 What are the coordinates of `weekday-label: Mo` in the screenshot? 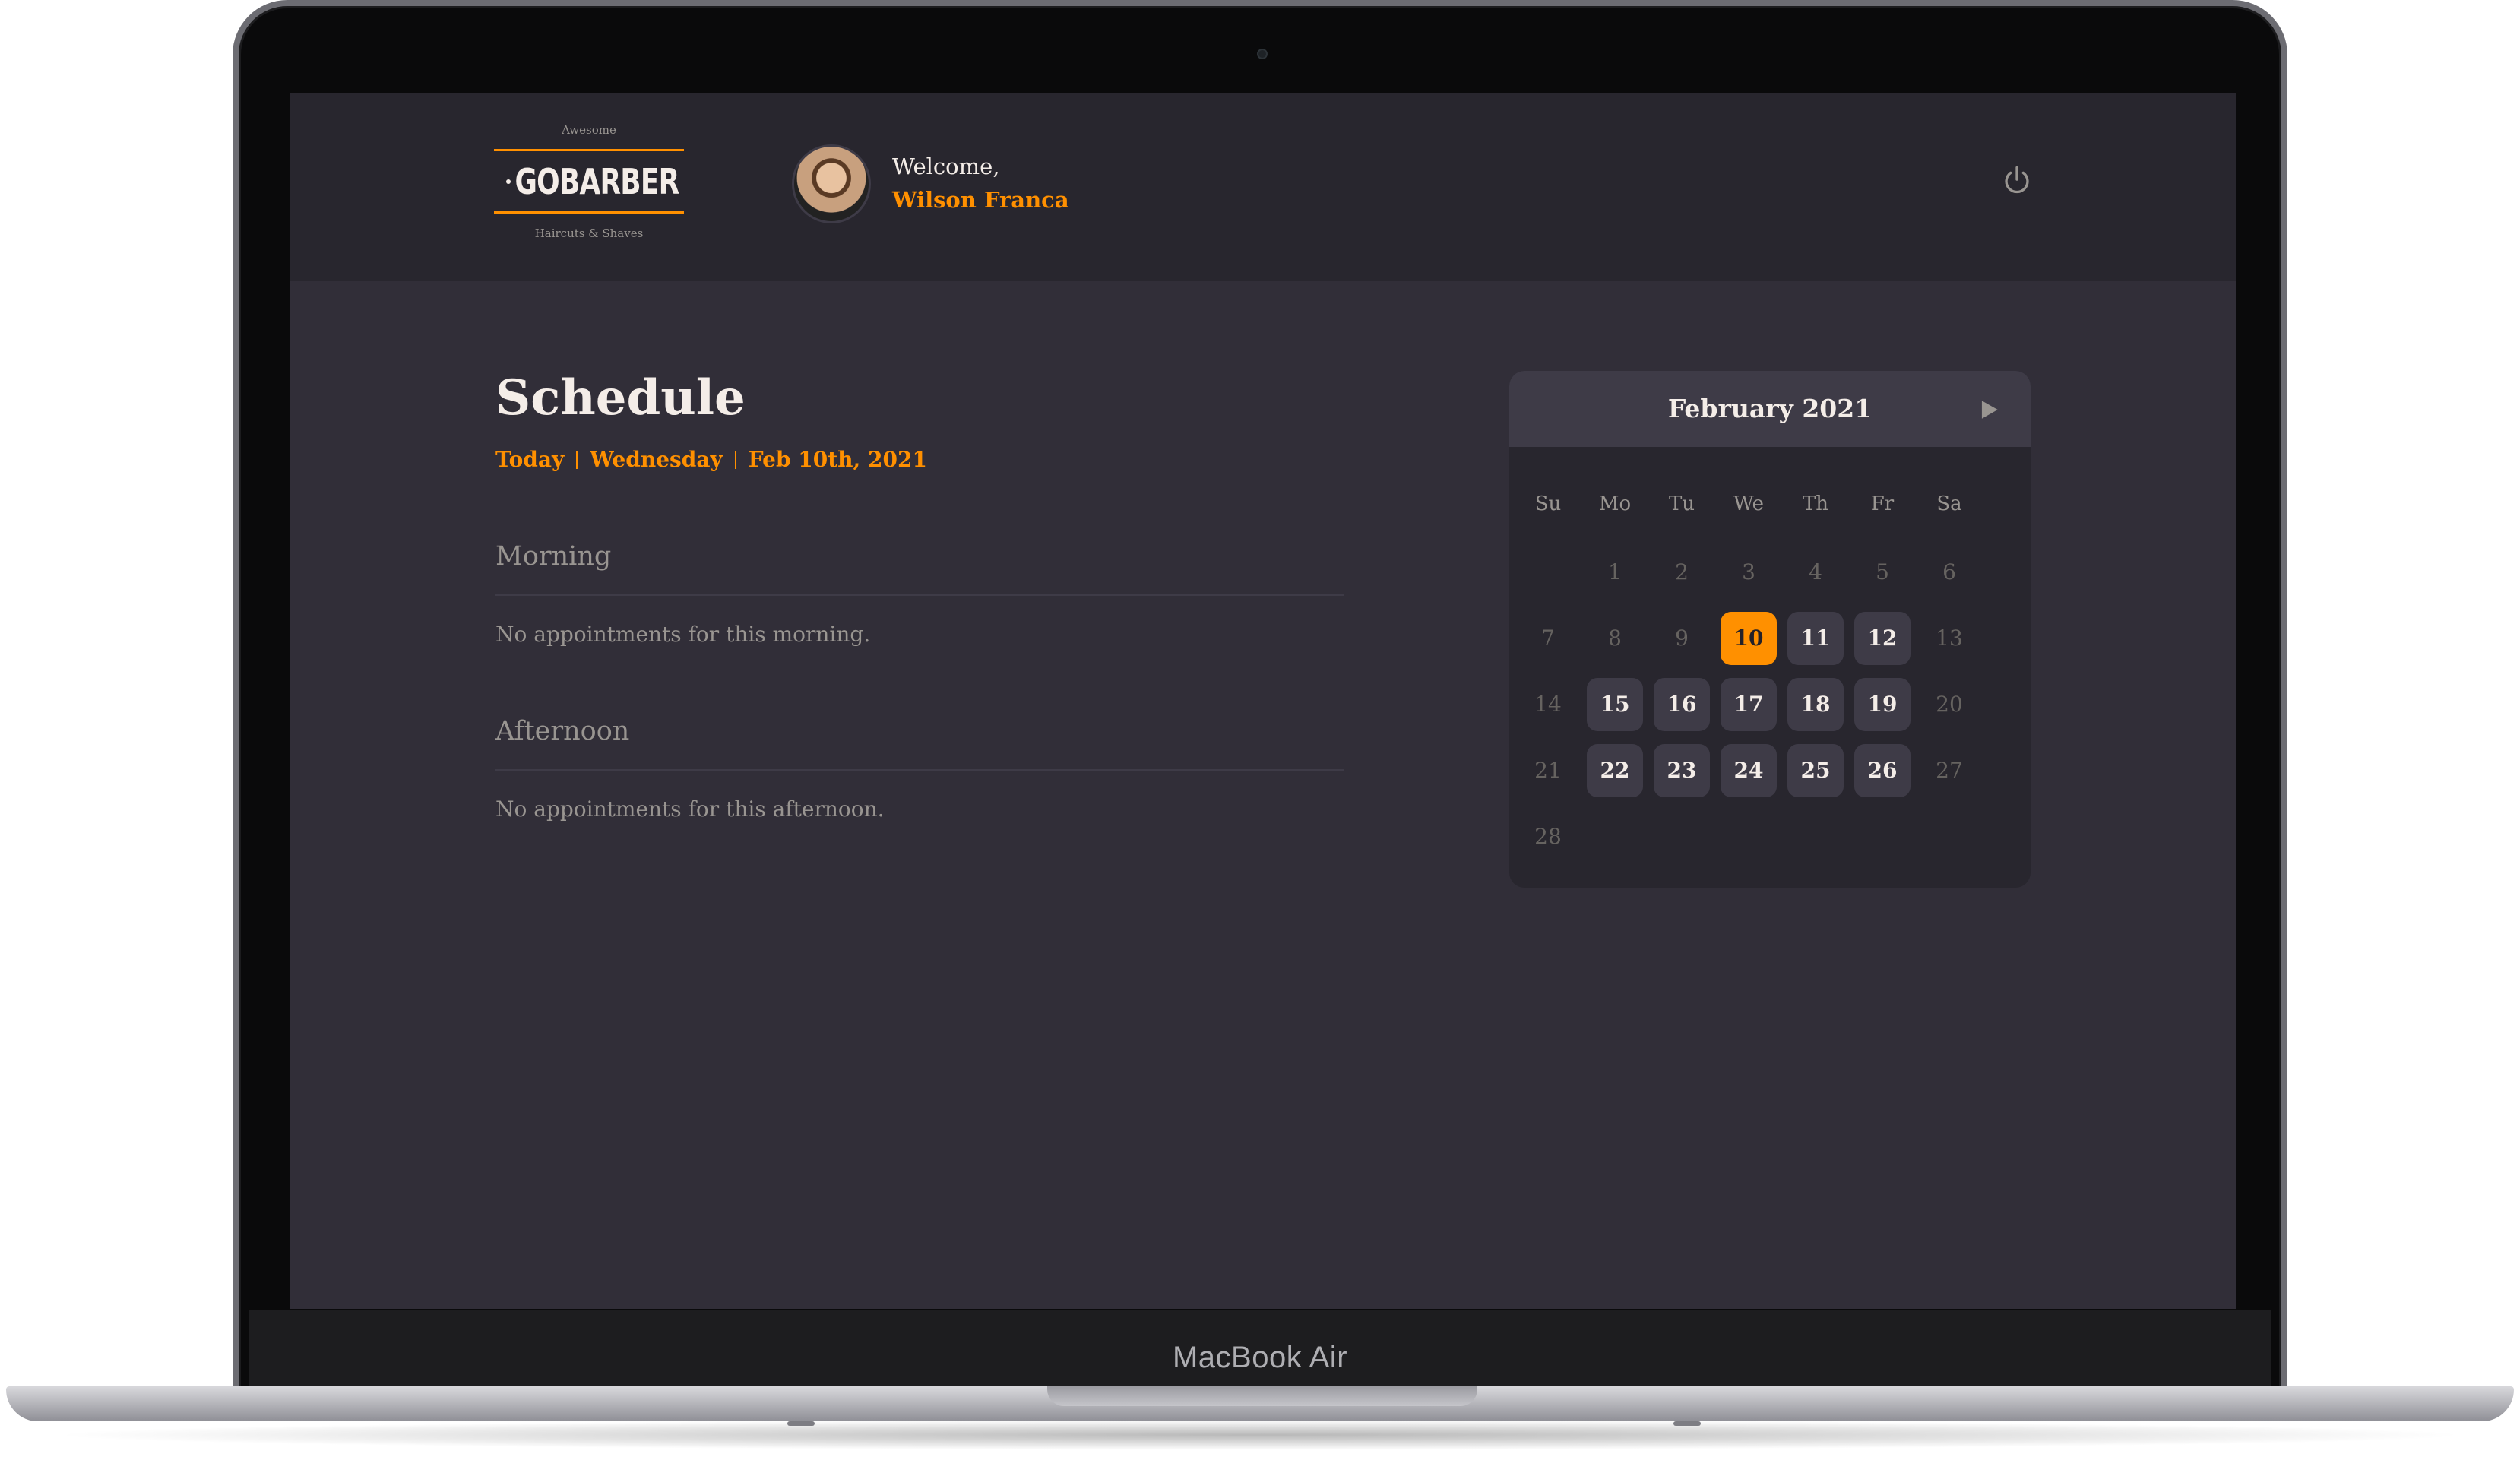 It's located at (1615, 504).